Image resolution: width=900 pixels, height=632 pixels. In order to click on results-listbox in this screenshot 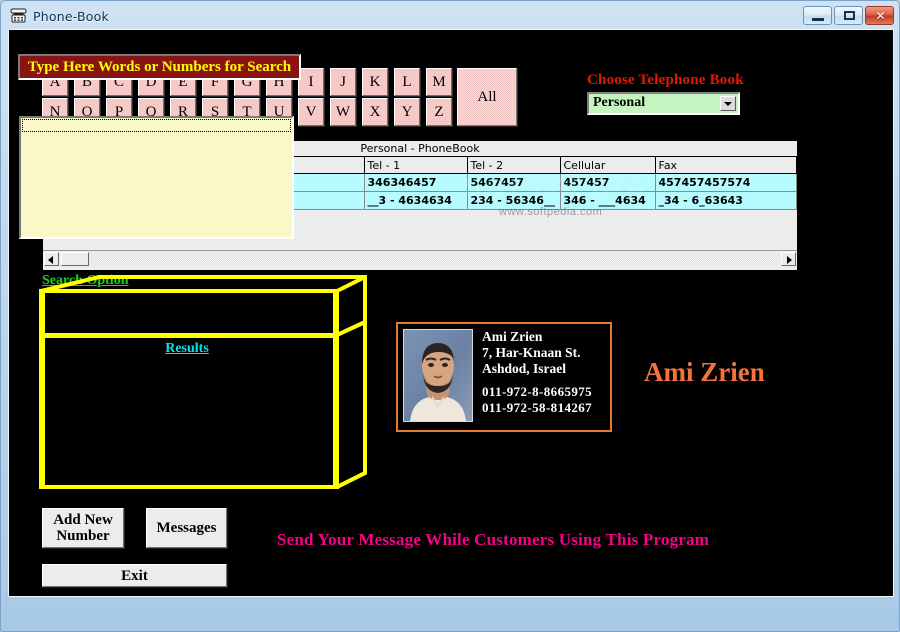, I will do `click(156, 177)`.